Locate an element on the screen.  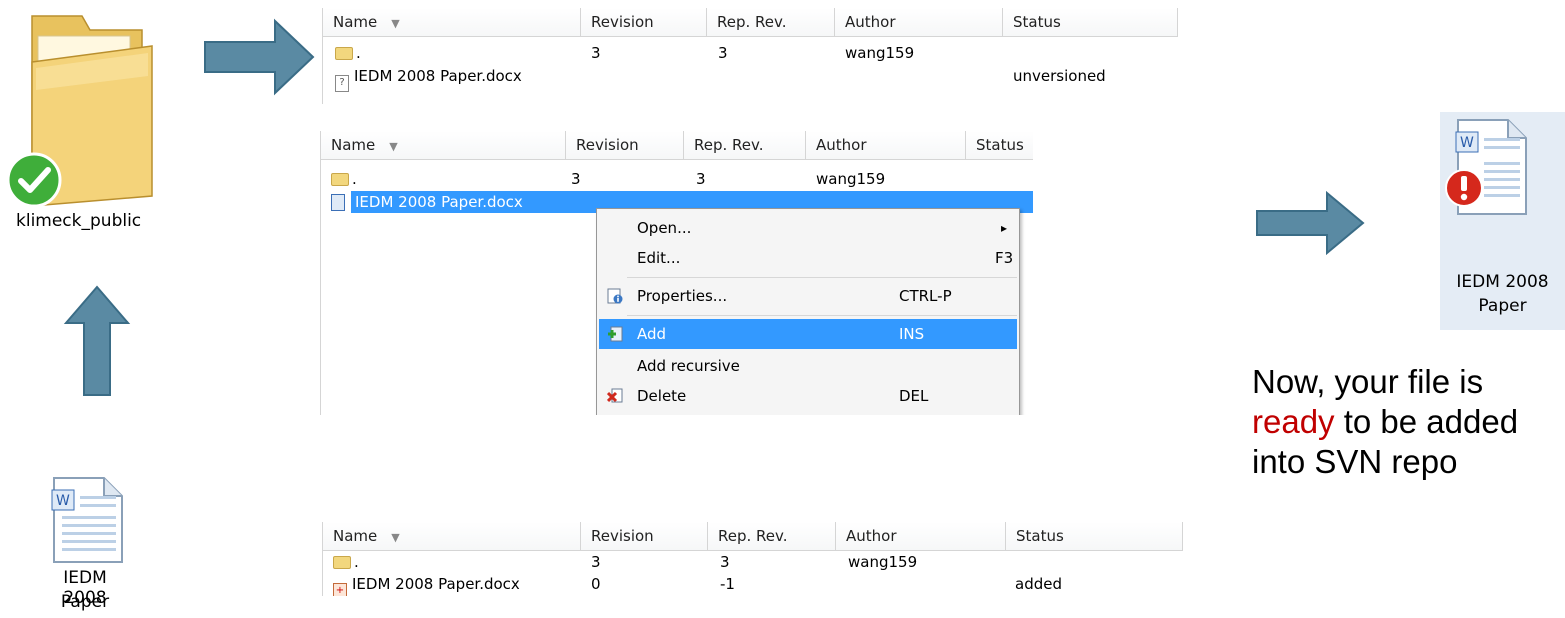
menu-item-shortcut: F3 is located at coordinates (1004, 258).